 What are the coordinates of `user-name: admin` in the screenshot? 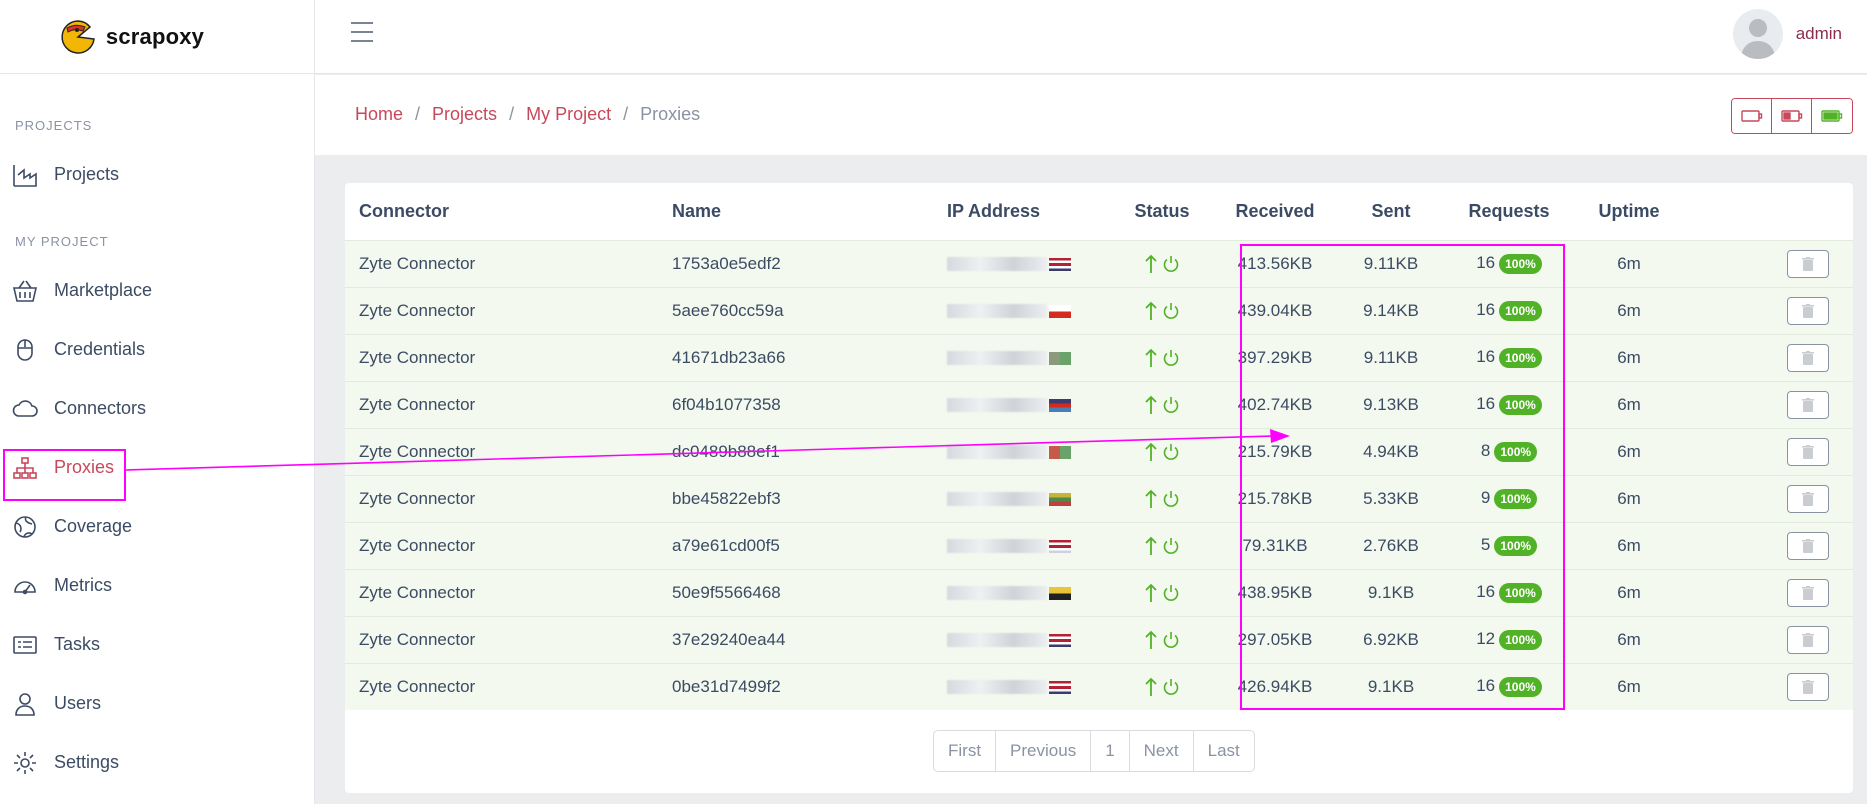 It's located at (1819, 34).